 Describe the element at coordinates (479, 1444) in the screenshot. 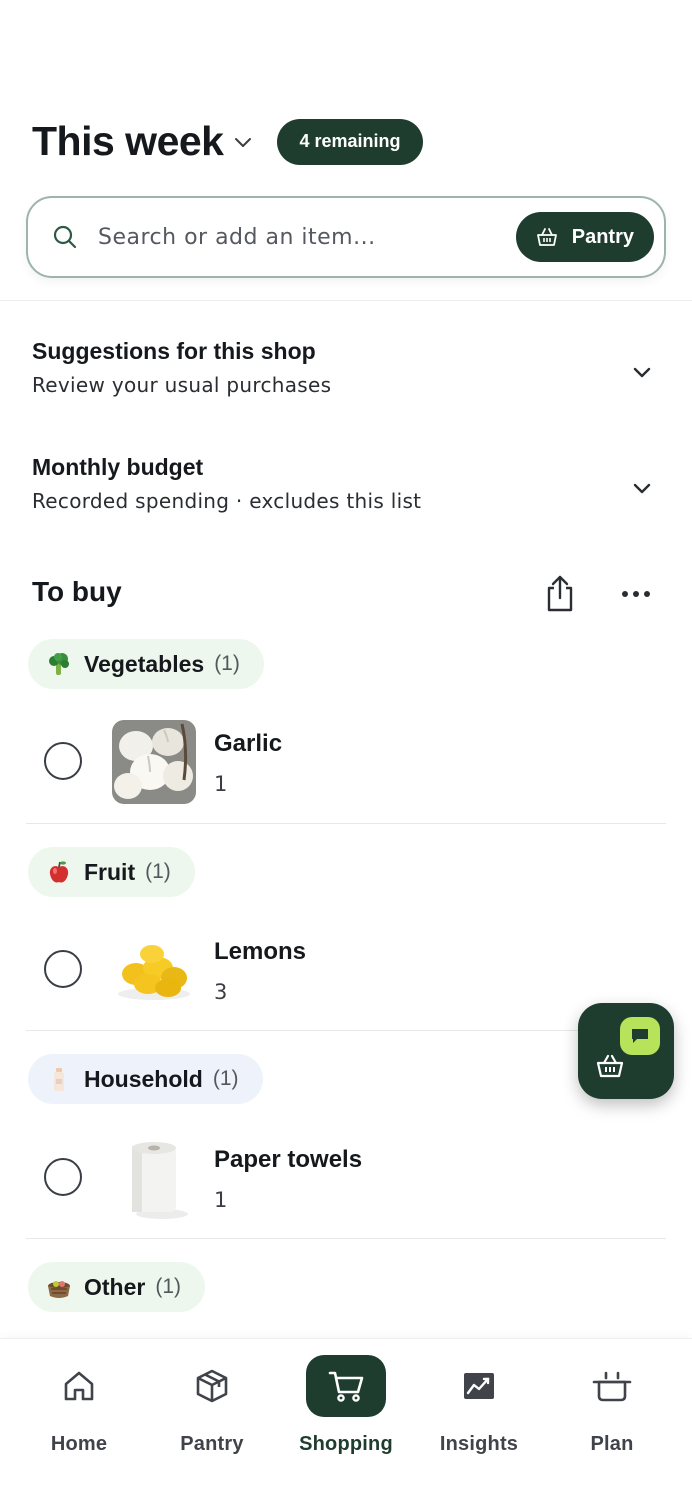

I see `nav-label: Insights` at that location.